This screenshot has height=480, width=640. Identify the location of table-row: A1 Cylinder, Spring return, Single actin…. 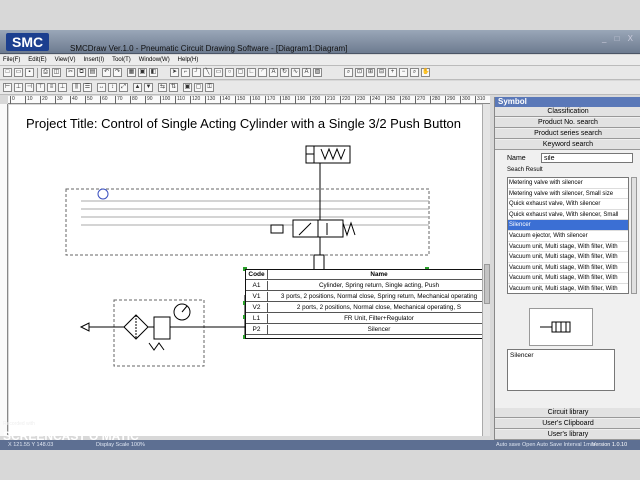
(364, 286).